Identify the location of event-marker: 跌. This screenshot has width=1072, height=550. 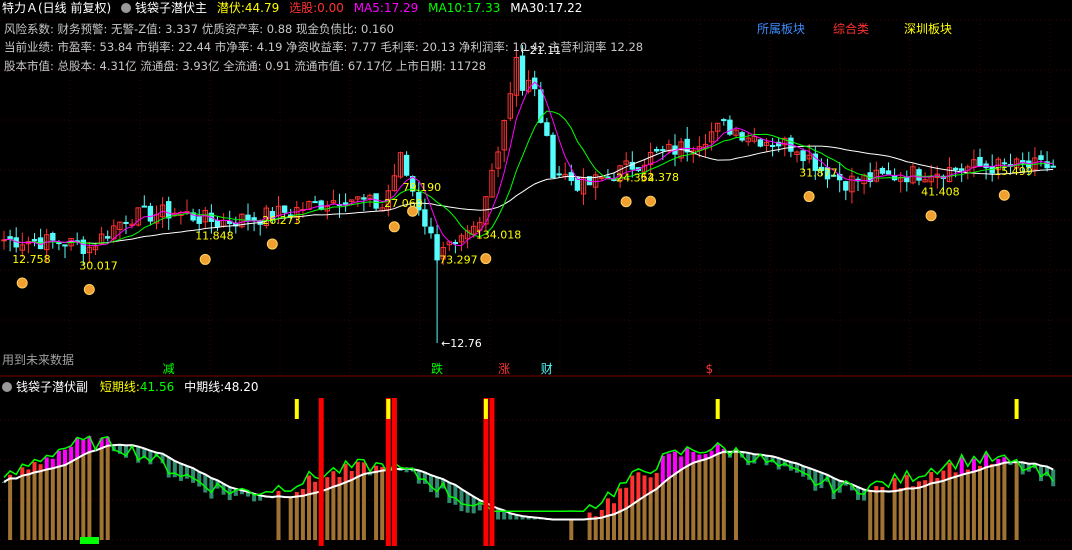
(437, 368).